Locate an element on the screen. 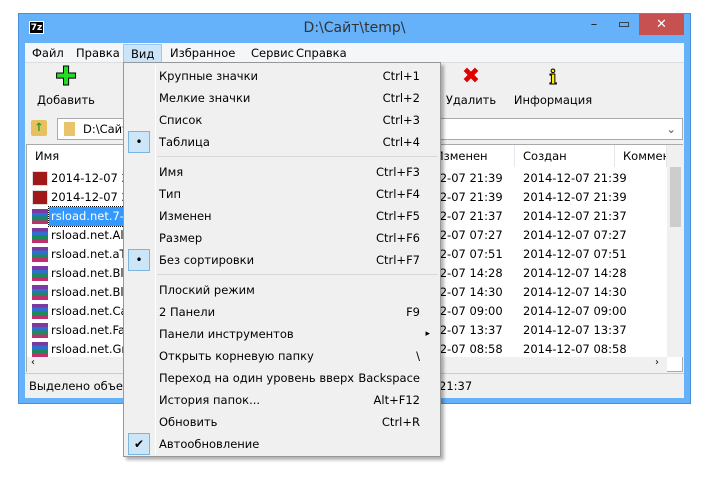 This screenshot has height=482, width=716. vertical-scrollbar is located at coordinates (675, 251).